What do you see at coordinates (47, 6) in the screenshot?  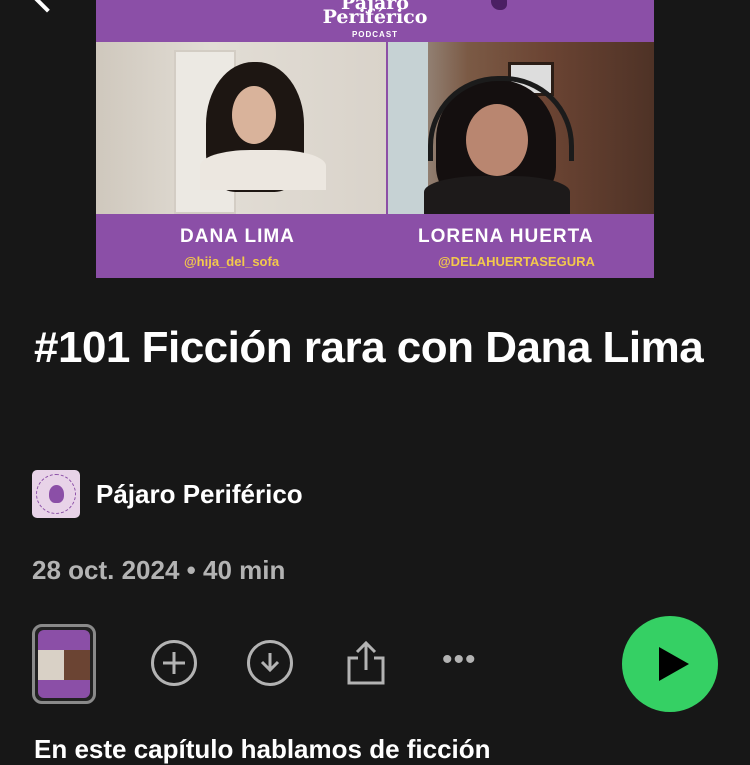 I see `back-chevron-icon` at bounding box center [47, 6].